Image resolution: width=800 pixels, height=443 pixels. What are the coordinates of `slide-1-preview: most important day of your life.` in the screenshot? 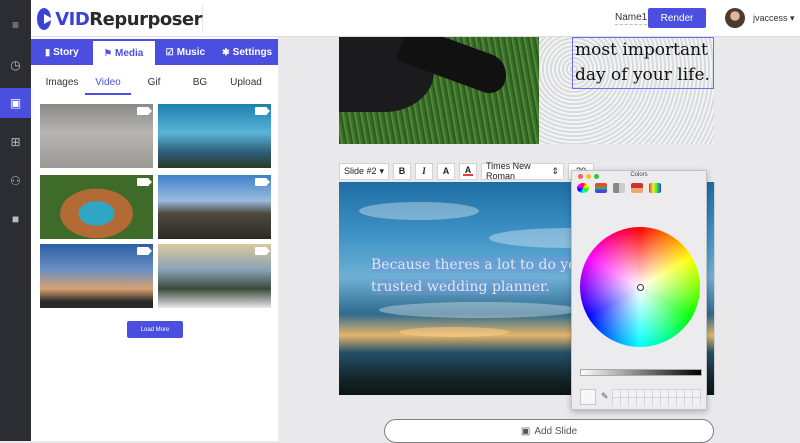 It's located at (526, 90).